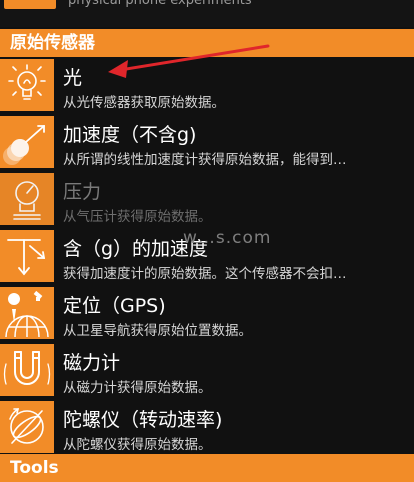  Describe the element at coordinates (114, 306) in the screenshot. I see `sensor-title: 定位（GPS)` at that location.